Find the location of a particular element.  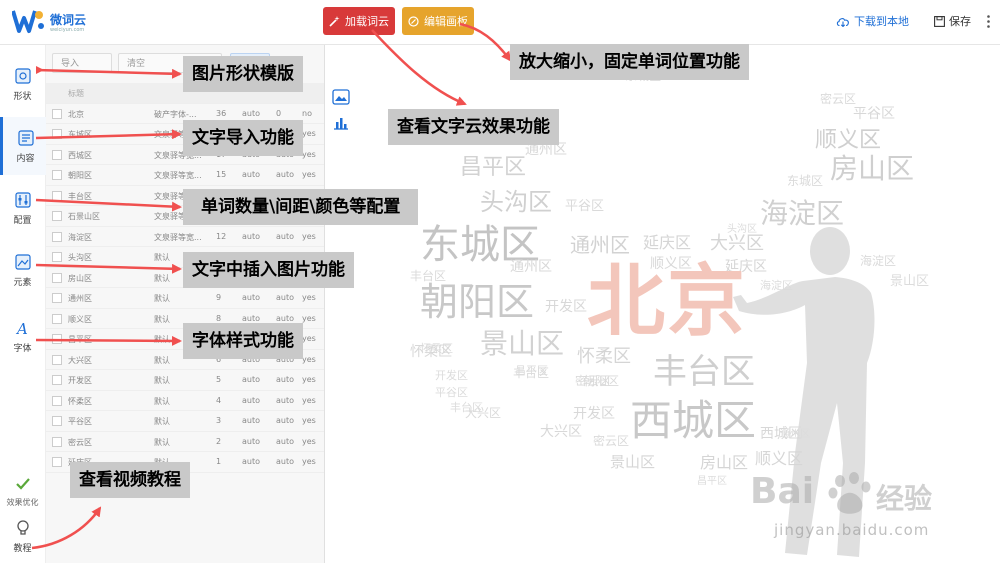

sidebar-item-label: 字体 is located at coordinates (22, 349).